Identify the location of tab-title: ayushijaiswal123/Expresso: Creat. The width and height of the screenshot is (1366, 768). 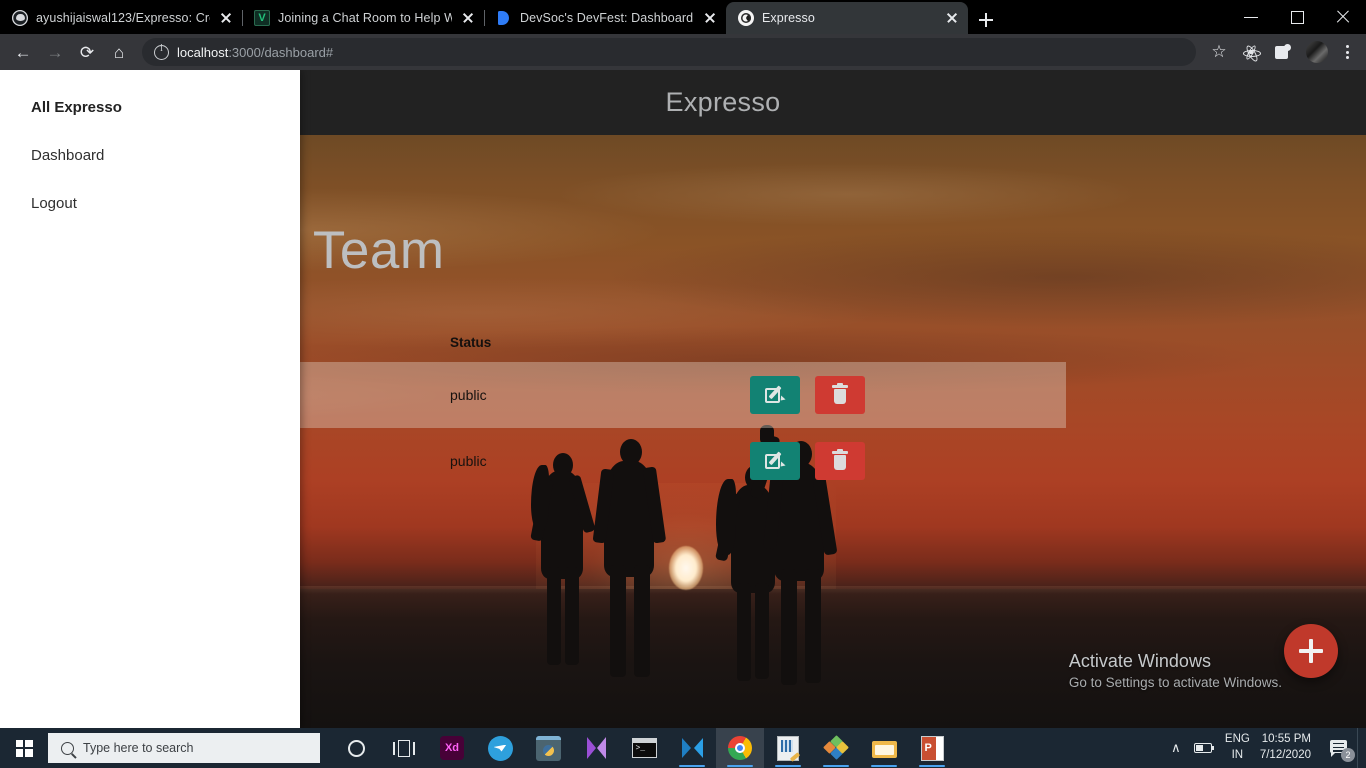
(123, 18).